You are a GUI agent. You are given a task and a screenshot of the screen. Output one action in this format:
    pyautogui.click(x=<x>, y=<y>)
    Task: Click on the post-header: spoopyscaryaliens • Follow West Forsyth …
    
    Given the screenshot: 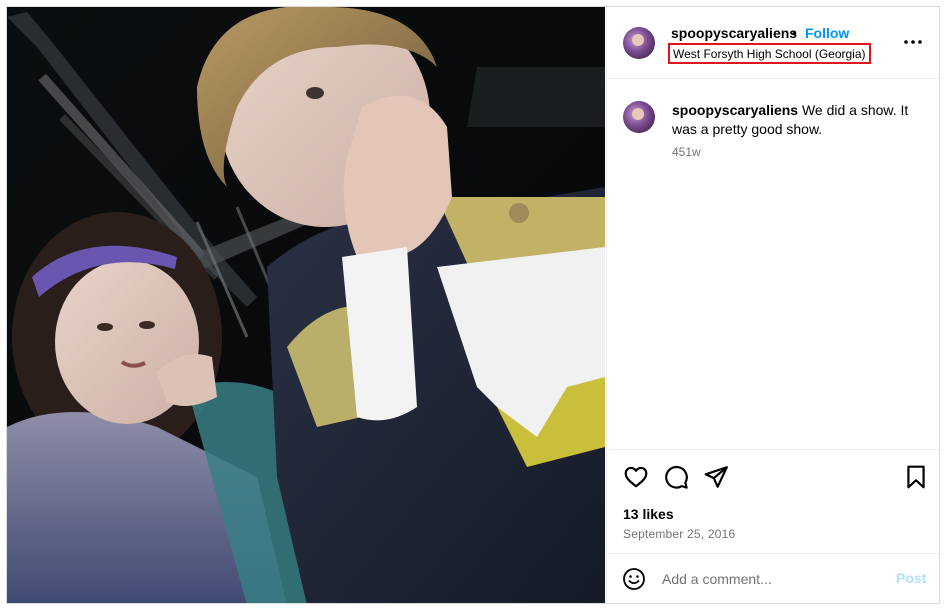 What is the action you would take?
    pyautogui.click(x=773, y=43)
    